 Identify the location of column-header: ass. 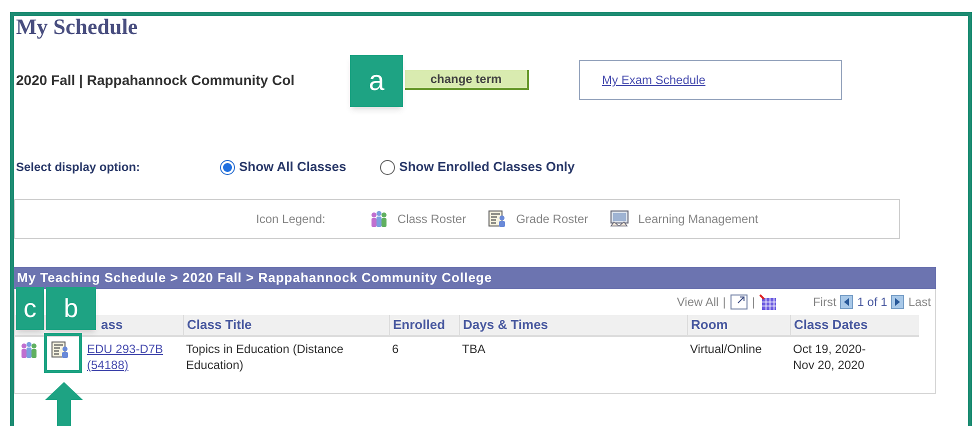
(134, 326).